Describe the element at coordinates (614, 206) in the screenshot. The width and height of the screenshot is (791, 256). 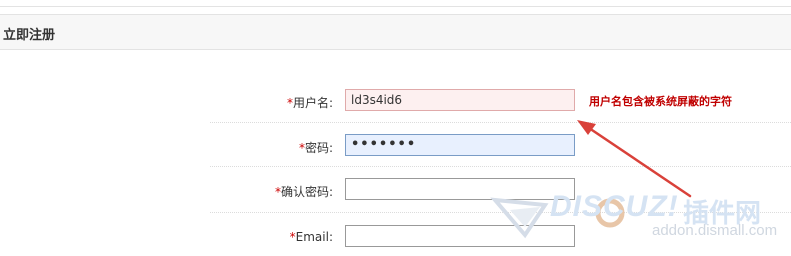
I see `watermark-brand: DISCUZ!` at that location.